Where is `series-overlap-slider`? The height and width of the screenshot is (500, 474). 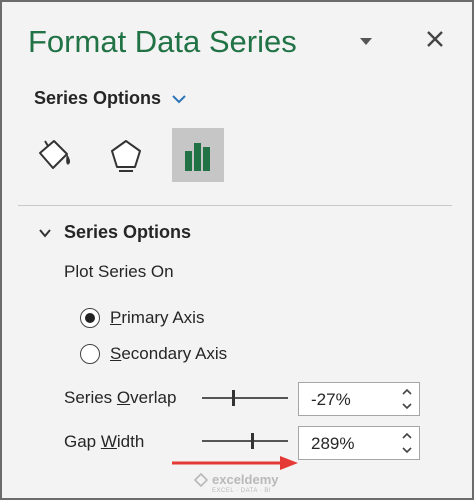 series-overlap-slider is located at coordinates (245, 398).